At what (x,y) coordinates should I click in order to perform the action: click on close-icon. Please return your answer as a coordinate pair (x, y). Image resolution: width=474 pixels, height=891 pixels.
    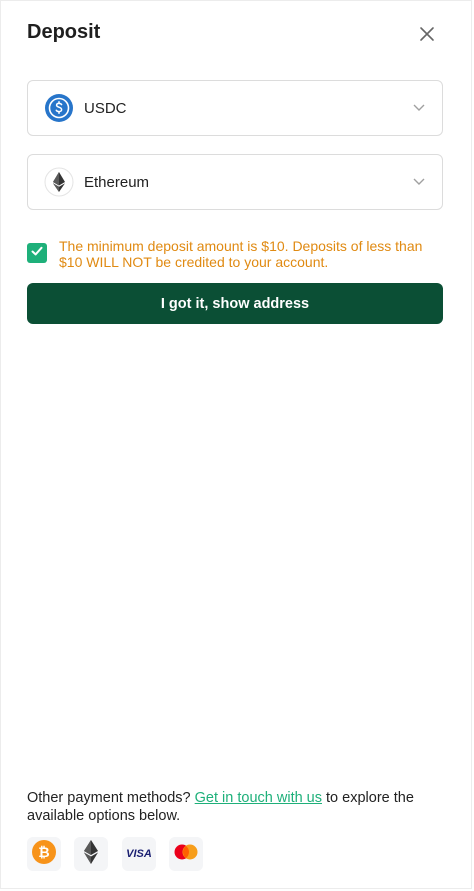
    Looking at the image, I should click on (427, 36).